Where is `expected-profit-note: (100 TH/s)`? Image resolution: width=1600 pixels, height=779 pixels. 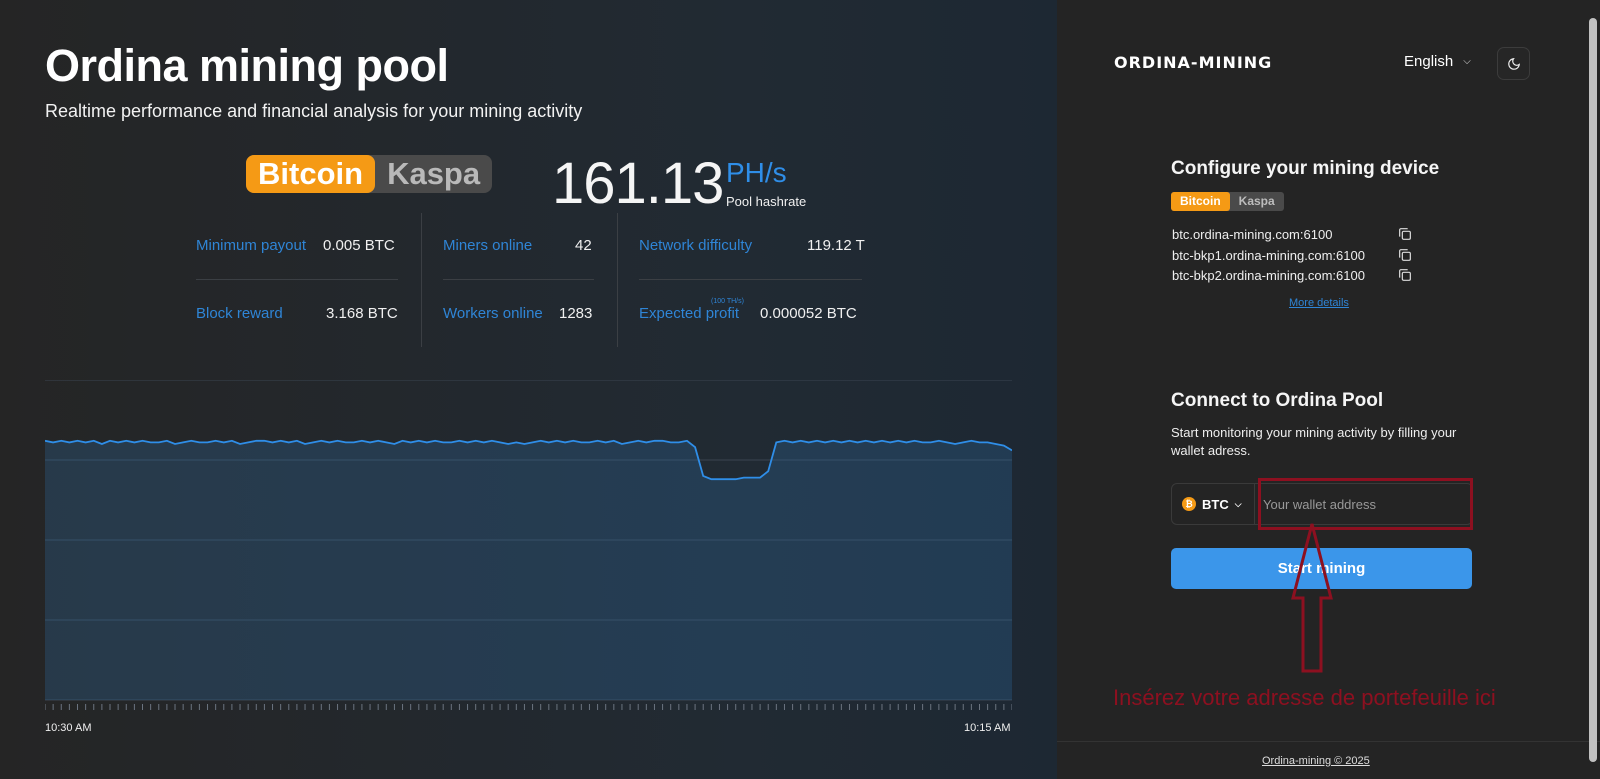 expected-profit-note: (100 TH/s) is located at coordinates (727, 301).